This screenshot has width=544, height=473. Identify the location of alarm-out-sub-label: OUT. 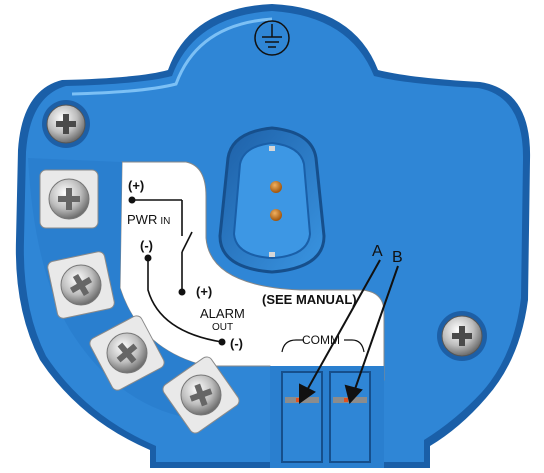
(222, 327).